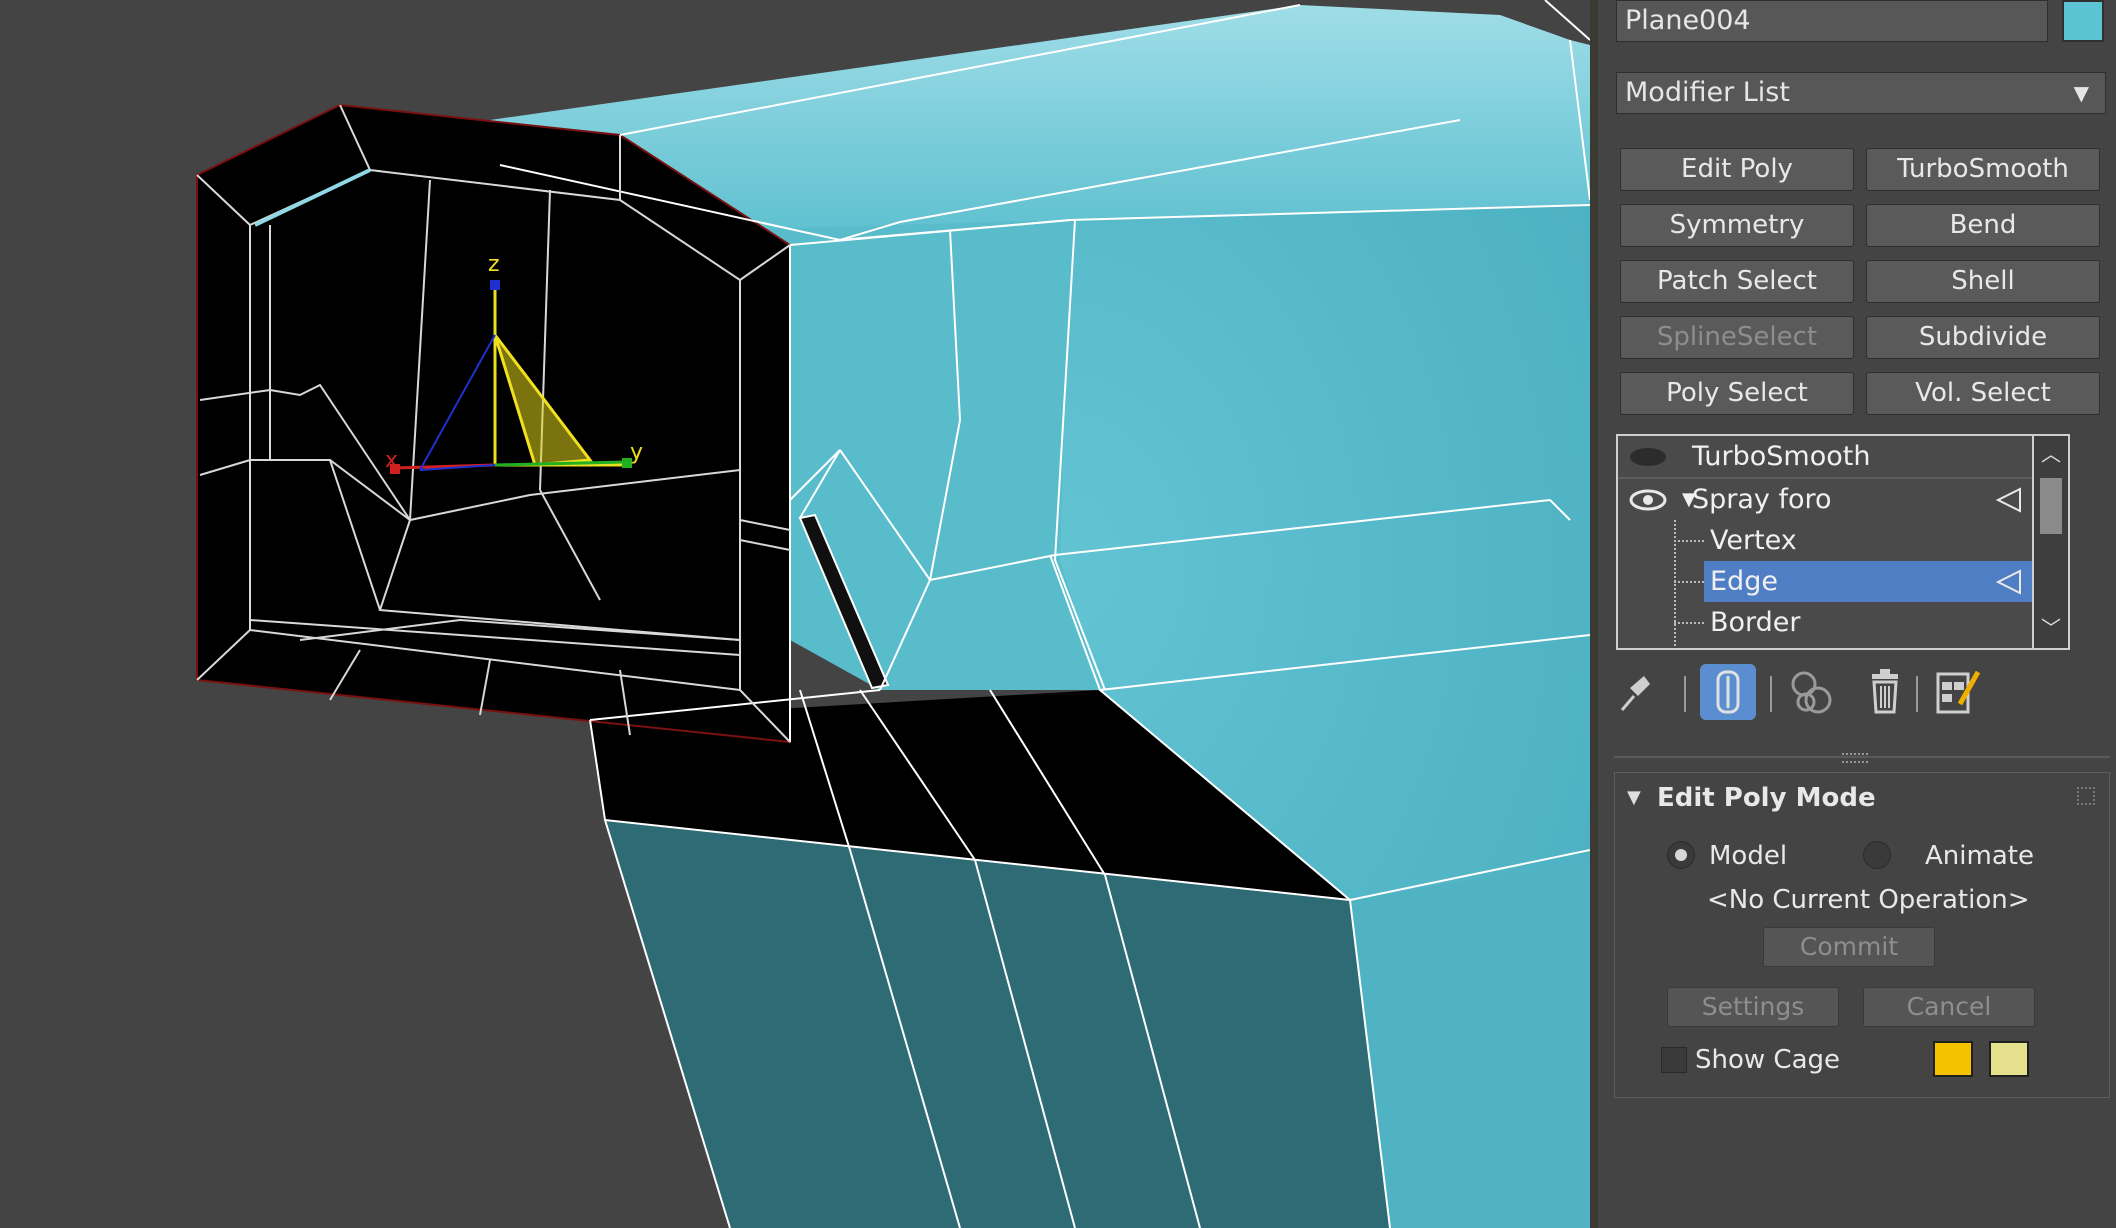  What do you see at coordinates (1737, 225) in the screenshot?
I see `symmetry-button: Symmetry` at bounding box center [1737, 225].